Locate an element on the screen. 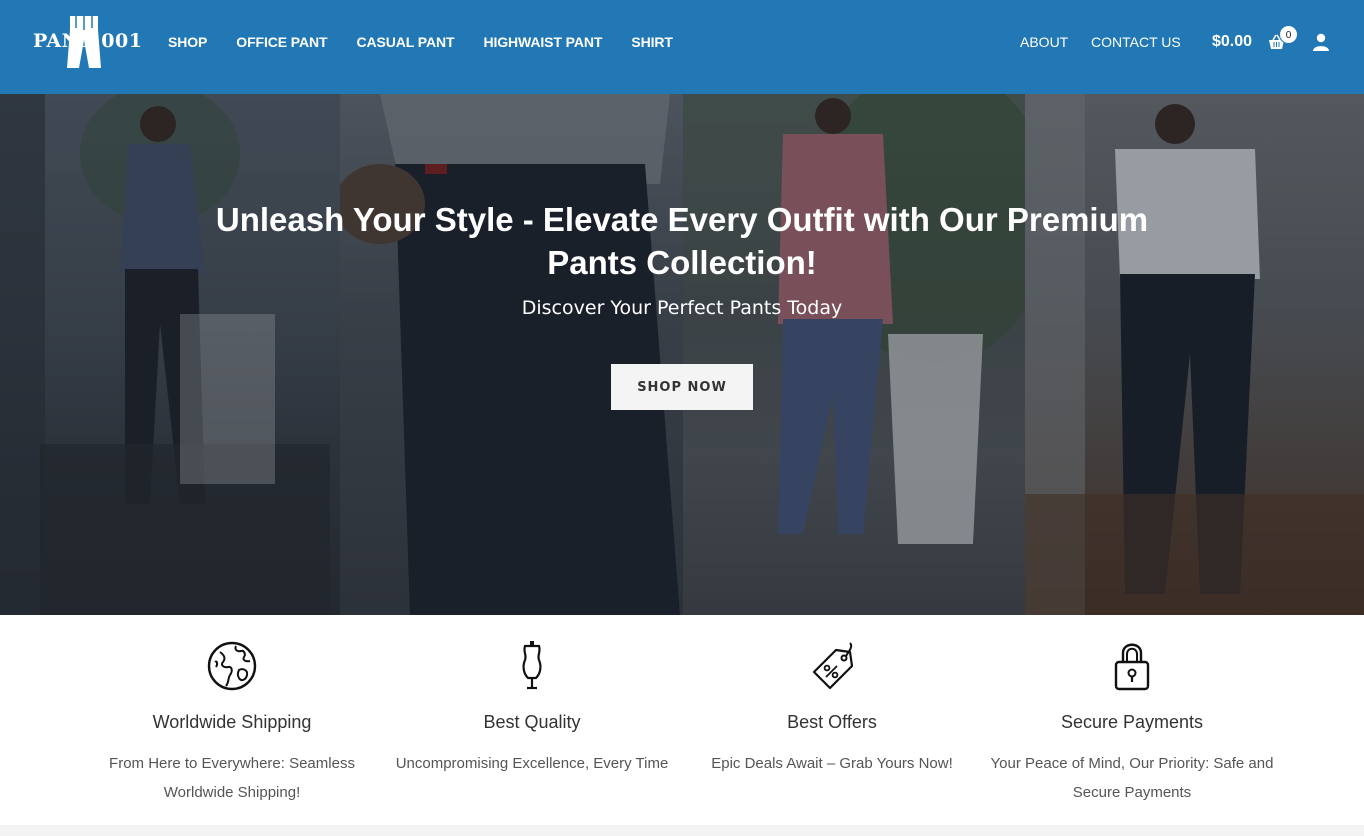 This screenshot has width=1364, height=836. nav-item-about: ABOUT is located at coordinates (1044, 42).